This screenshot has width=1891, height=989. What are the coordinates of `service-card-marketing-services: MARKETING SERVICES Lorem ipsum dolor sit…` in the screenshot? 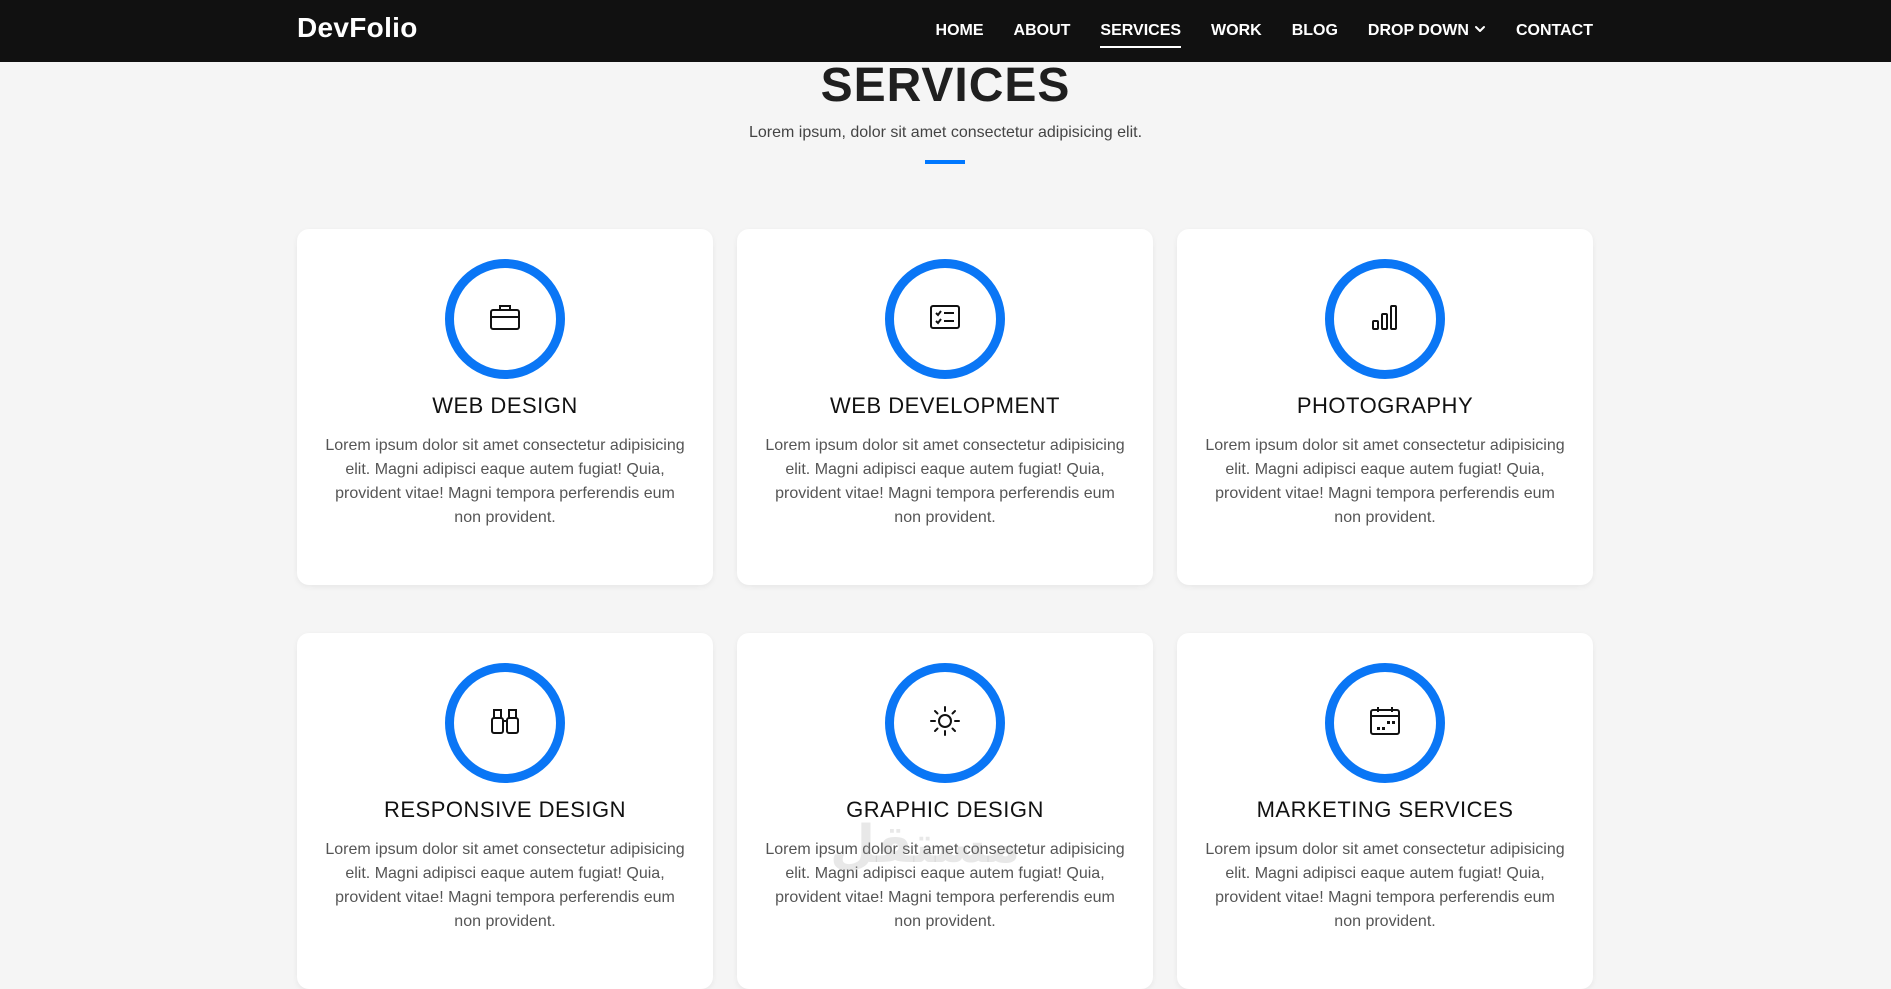 It's located at (1385, 811).